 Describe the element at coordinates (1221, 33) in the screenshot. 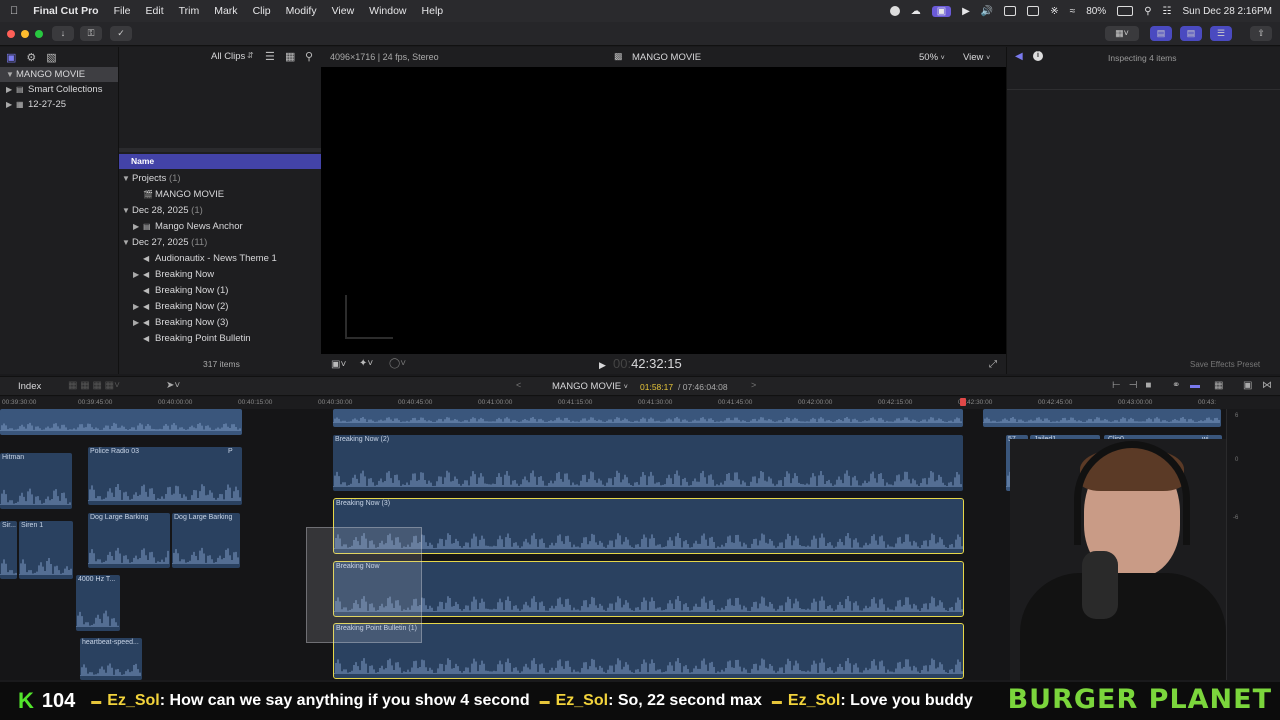

I see `inspector-toggle-icon: ☰` at that location.